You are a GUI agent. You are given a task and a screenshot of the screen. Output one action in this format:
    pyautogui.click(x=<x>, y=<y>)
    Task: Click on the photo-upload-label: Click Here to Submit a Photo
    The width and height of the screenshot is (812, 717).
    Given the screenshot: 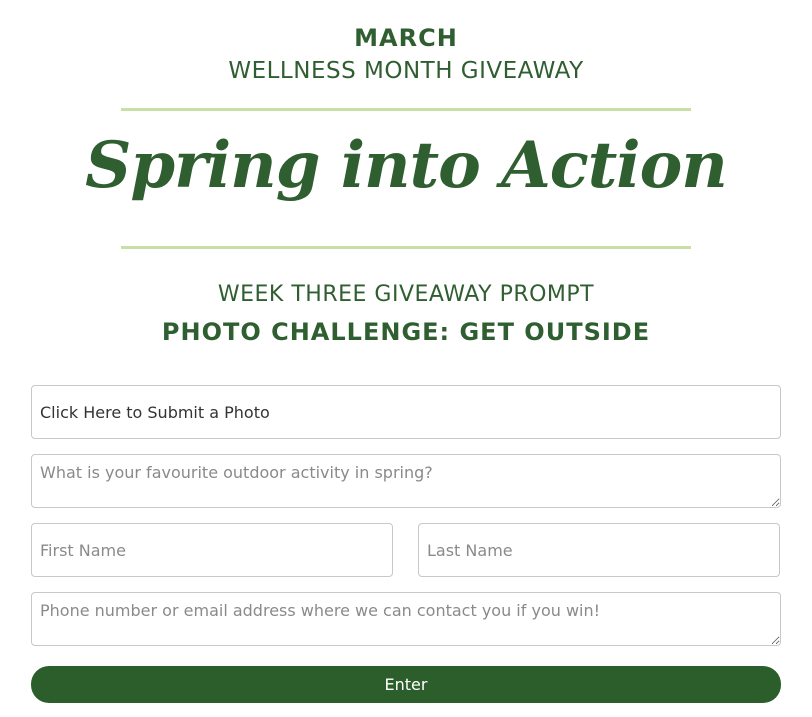 What is the action you would take?
    pyautogui.click(x=155, y=412)
    